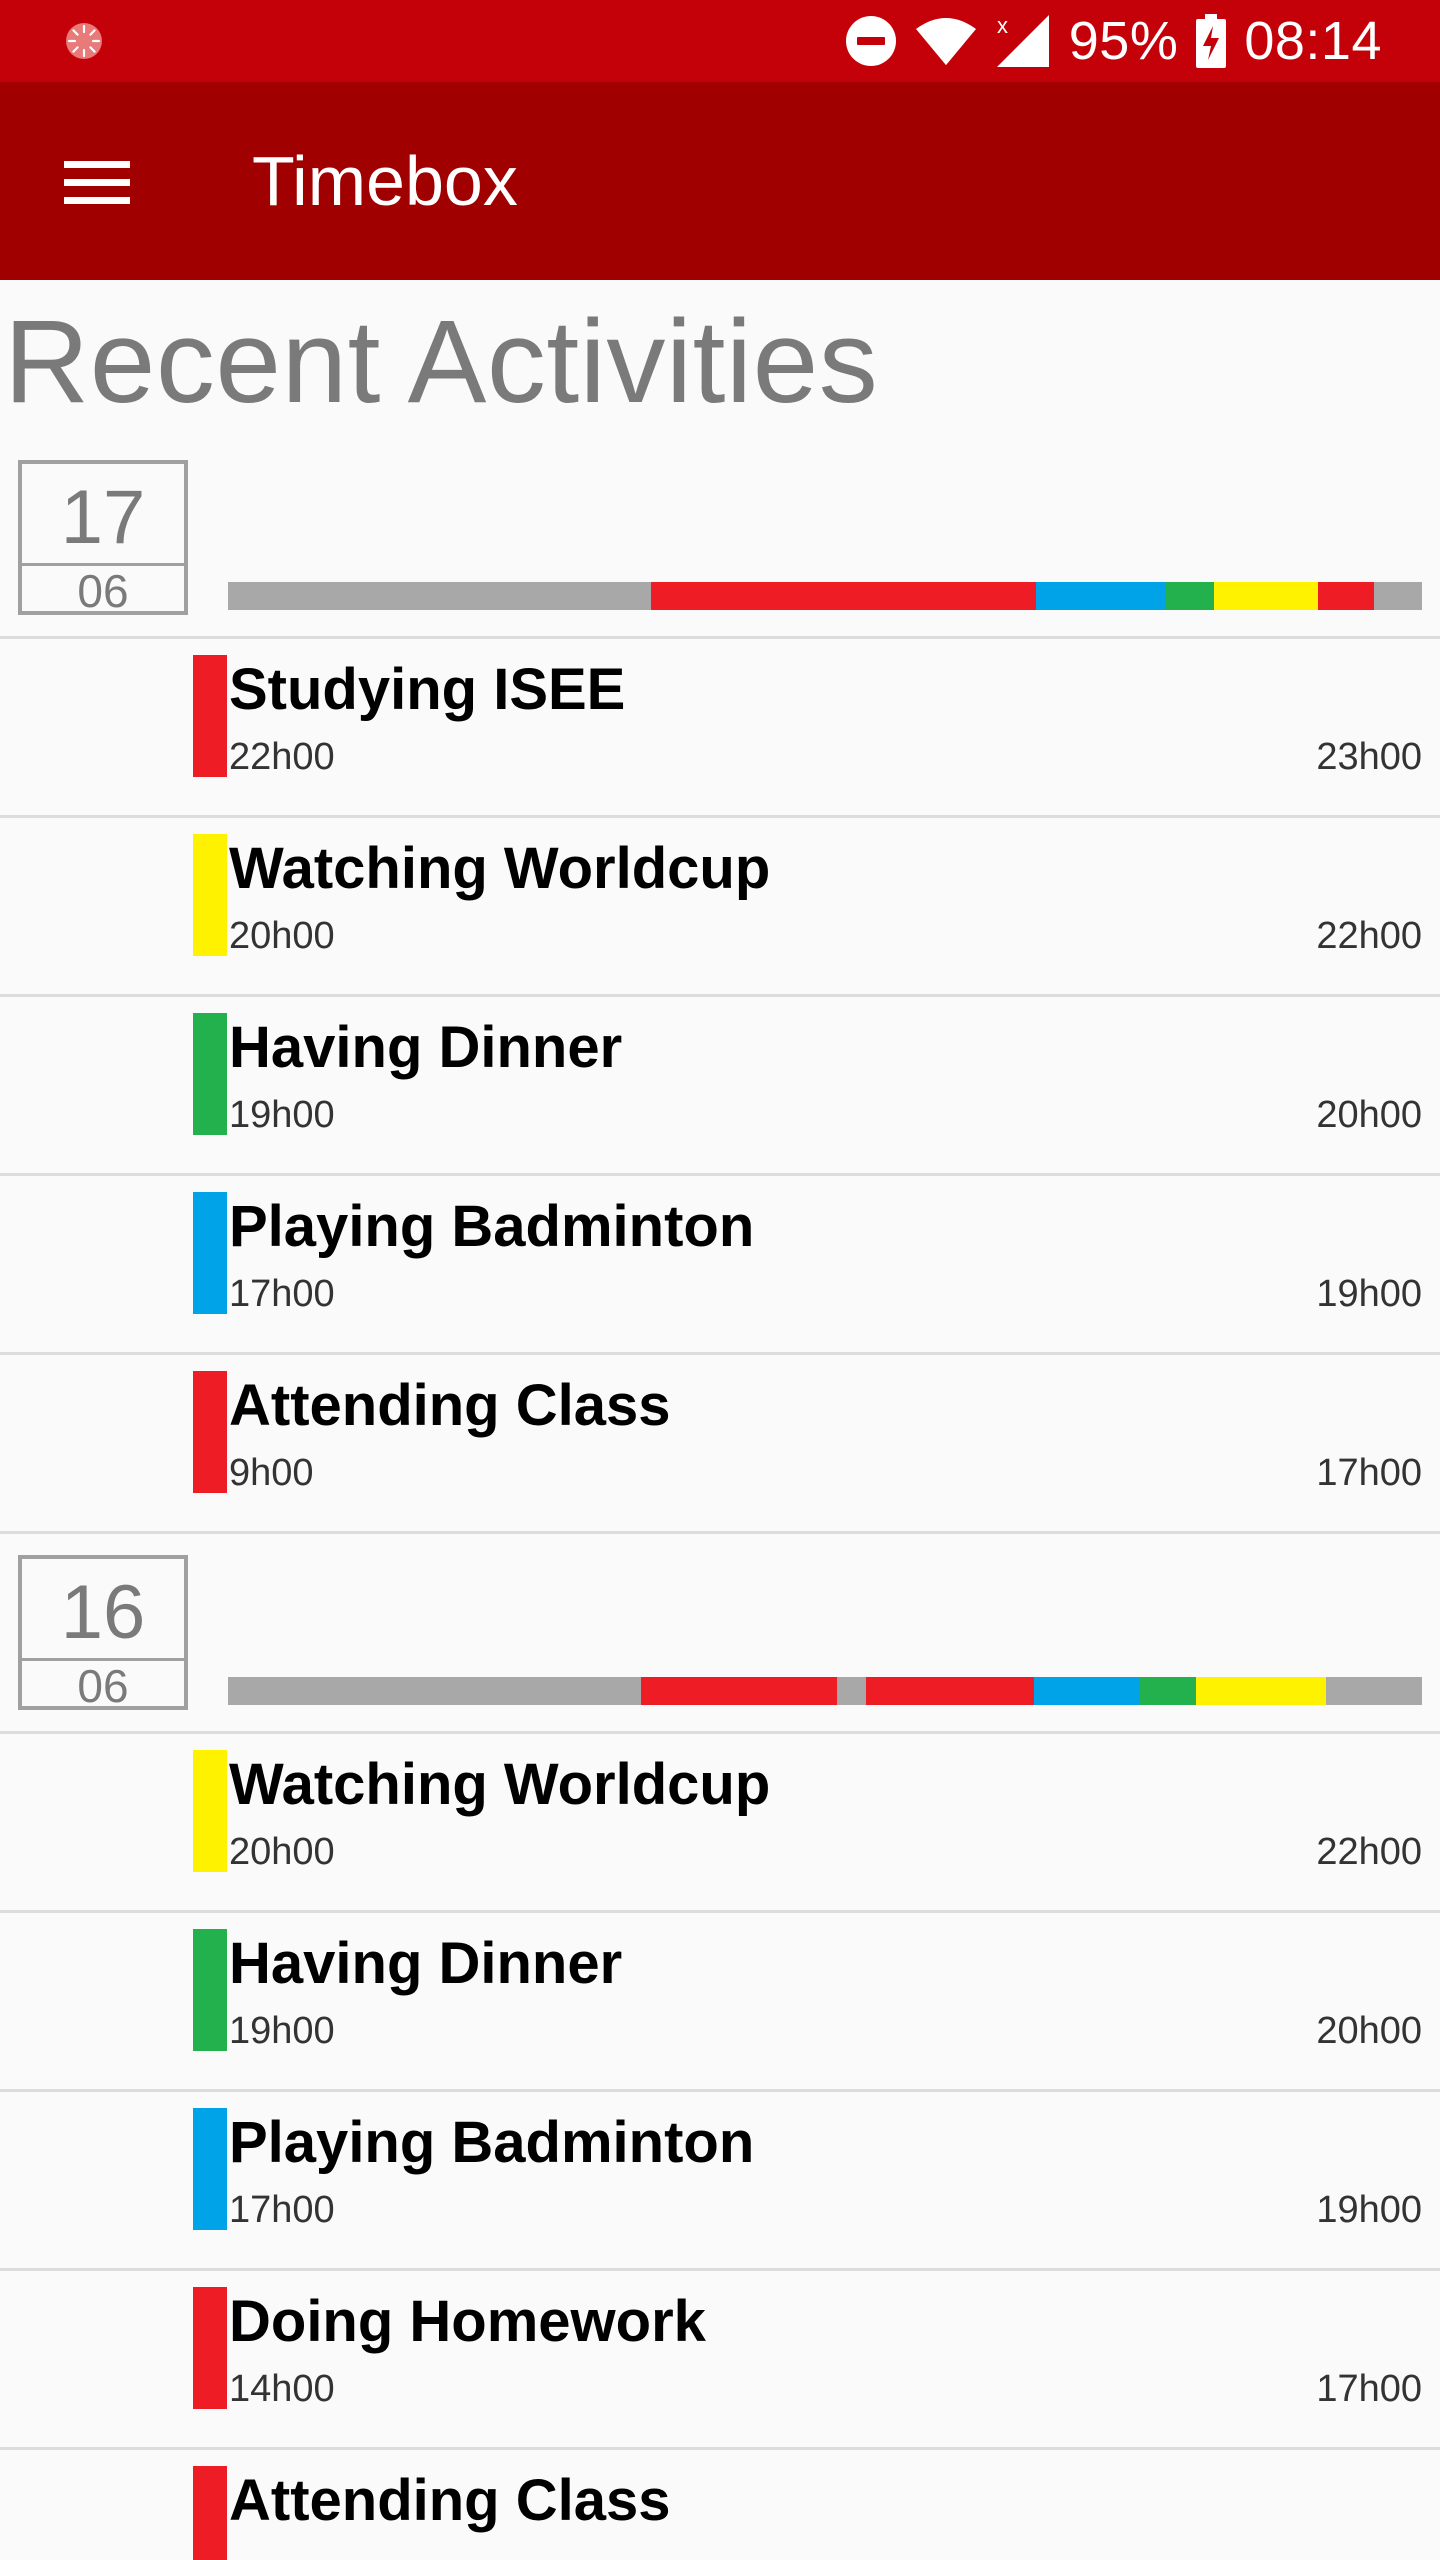  What do you see at coordinates (441, 362) in the screenshot?
I see `page-title: Recent Activities` at bounding box center [441, 362].